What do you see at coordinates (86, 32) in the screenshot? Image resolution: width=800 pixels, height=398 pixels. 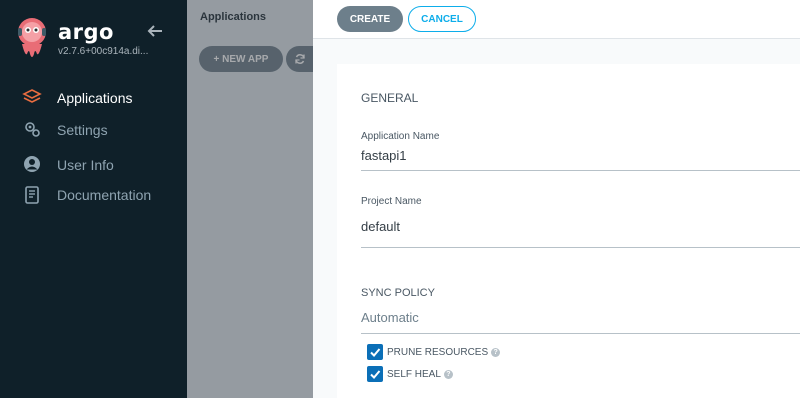 I see `brand-name: argo` at bounding box center [86, 32].